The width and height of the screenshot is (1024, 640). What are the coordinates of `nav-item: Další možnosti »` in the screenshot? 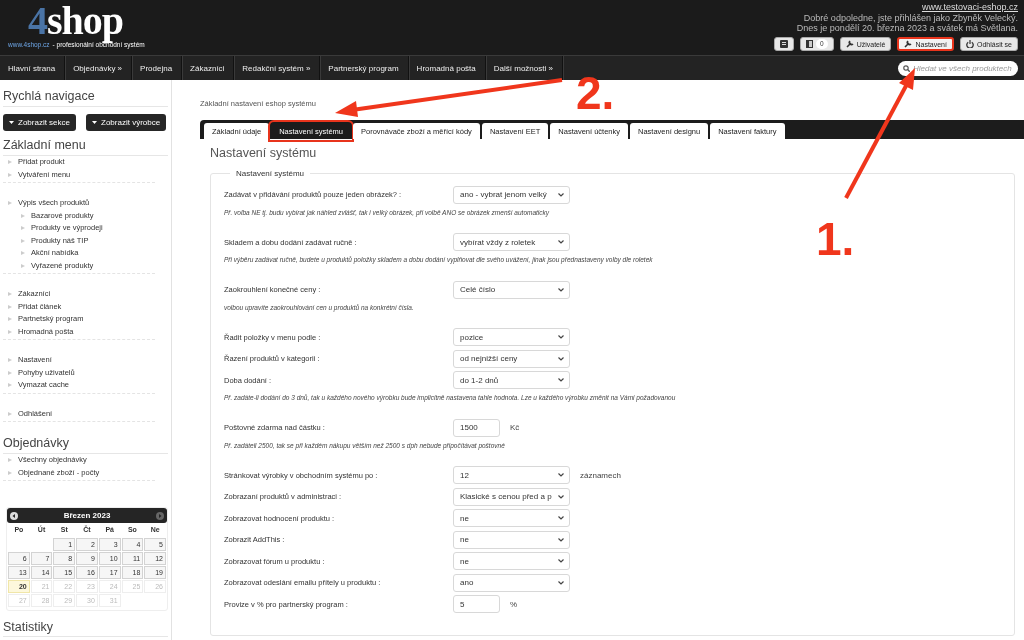 It's located at (524, 68).